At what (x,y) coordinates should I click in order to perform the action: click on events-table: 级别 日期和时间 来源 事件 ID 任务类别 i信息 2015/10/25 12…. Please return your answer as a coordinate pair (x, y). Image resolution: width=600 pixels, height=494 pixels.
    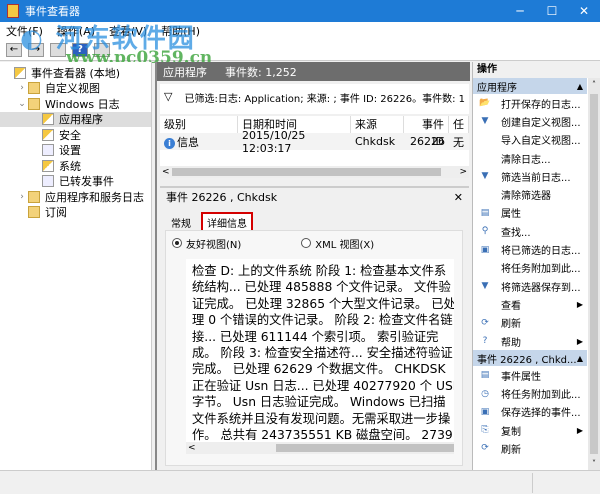
    Looking at the image, I should click on (314, 147).